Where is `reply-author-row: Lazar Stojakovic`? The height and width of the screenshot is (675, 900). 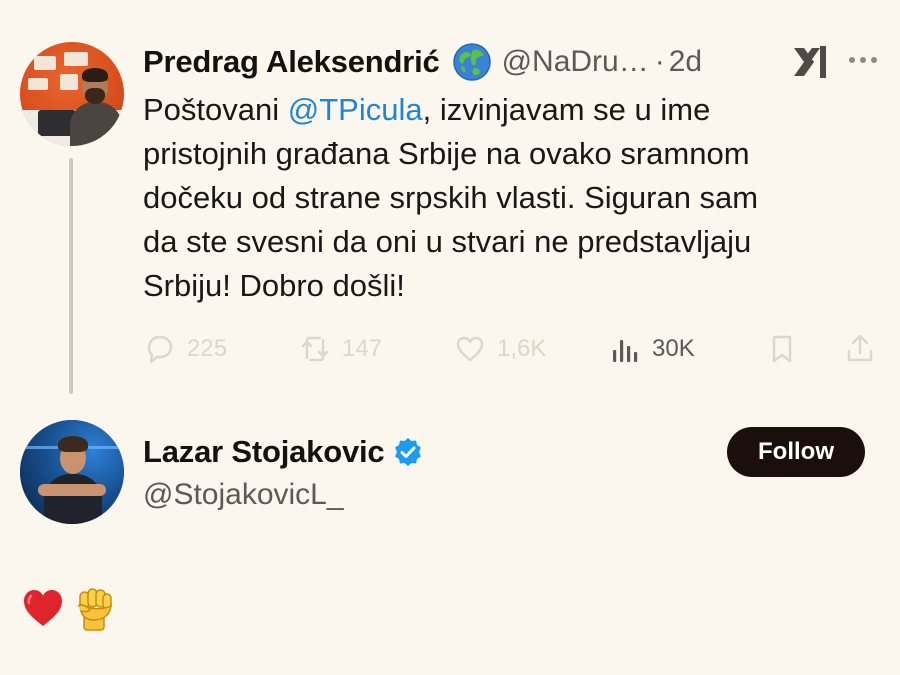 reply-author-row: Lazar Stojakovic is located at coordinates (283, 452).